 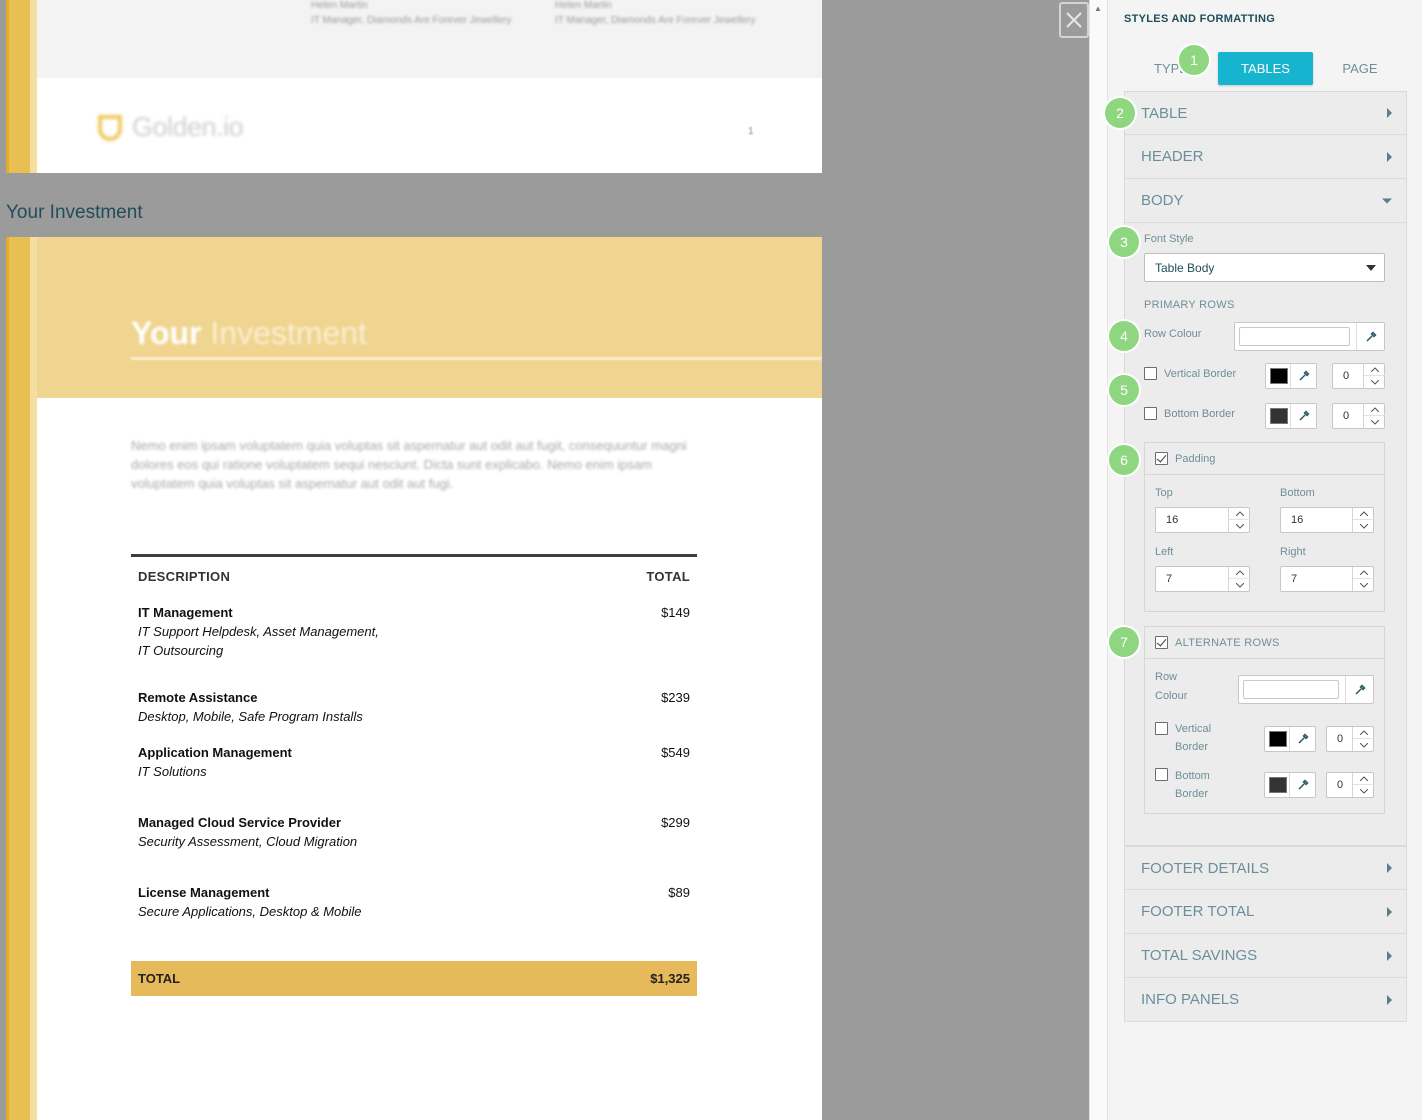 I want to click on section-total-savings: TOTAL SAVINGS, so click(x=1265, y=956).